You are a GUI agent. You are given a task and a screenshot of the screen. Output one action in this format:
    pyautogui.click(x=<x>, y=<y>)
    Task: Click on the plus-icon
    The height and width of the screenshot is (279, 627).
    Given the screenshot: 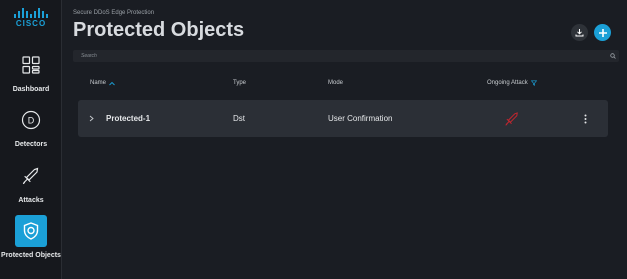 What is the action you would take?
    pyautogui.click(x=602, y=32)
    